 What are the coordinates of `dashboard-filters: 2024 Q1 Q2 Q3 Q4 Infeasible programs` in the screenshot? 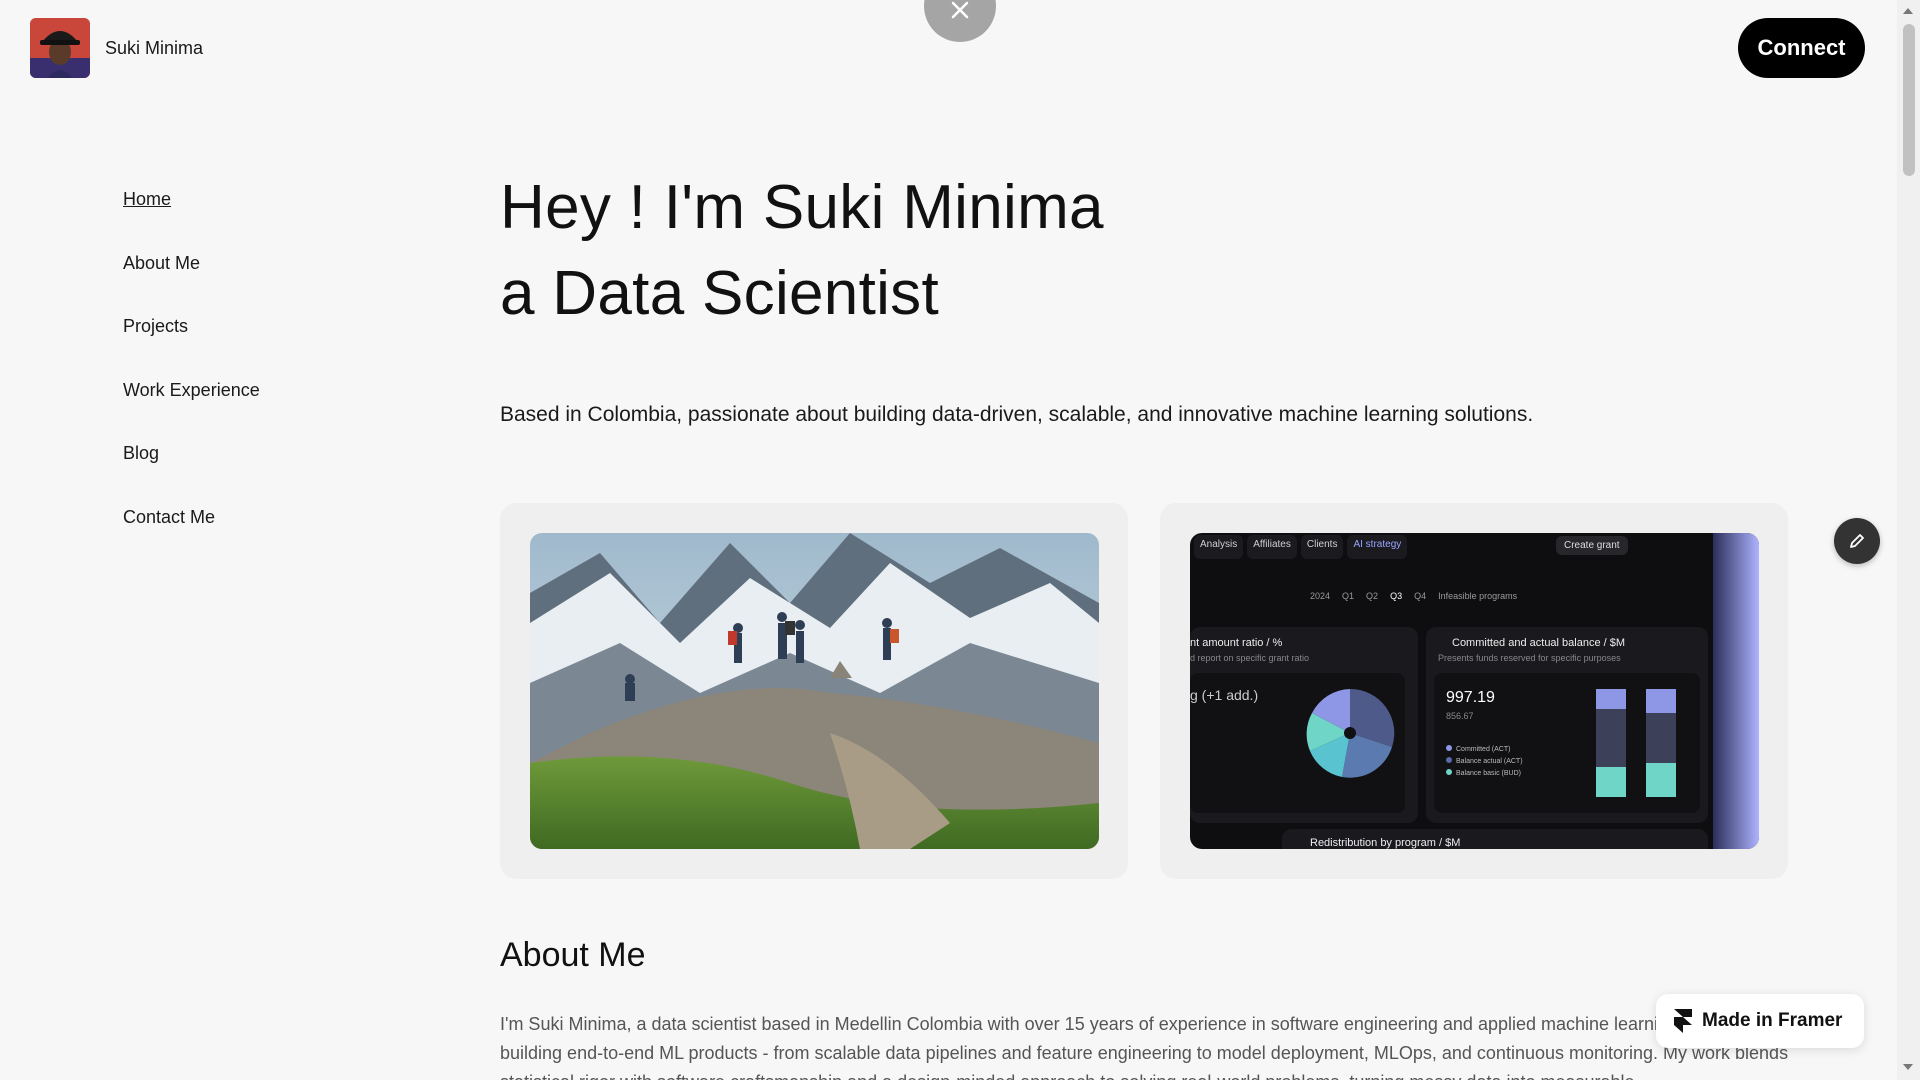 It's located at (1413, 596).